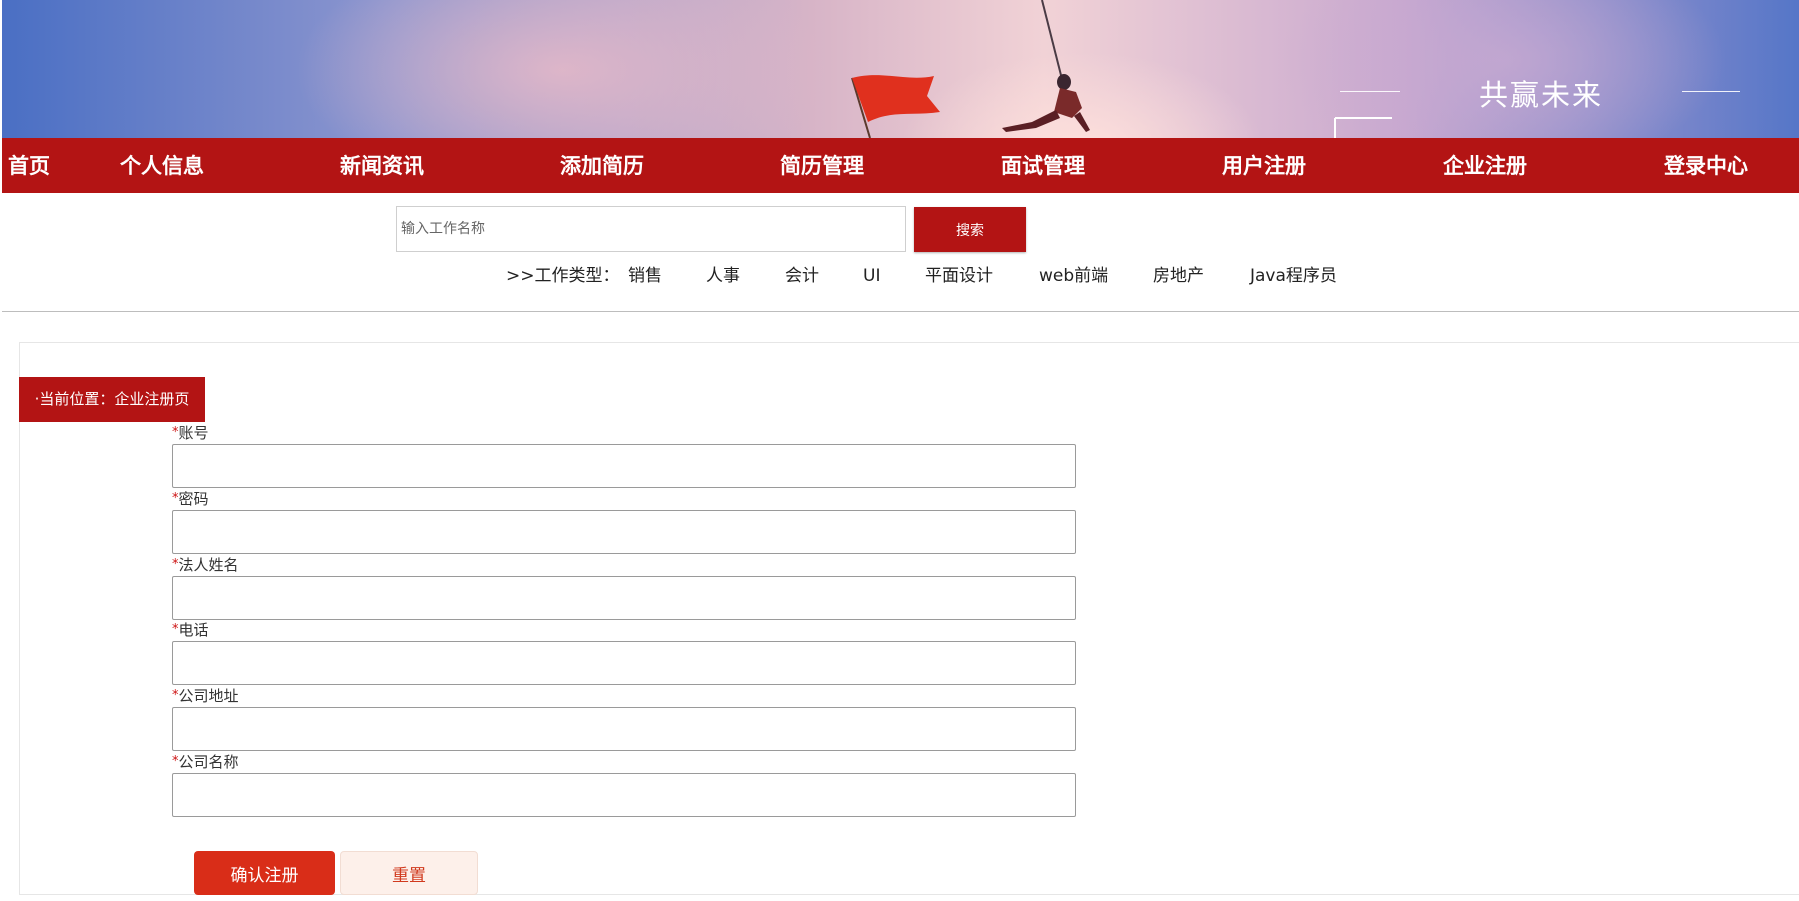  Describe the element at coordinates (1264, 165) in the screenshot. I see `nav-item-user-register: 用户注册` at that location.